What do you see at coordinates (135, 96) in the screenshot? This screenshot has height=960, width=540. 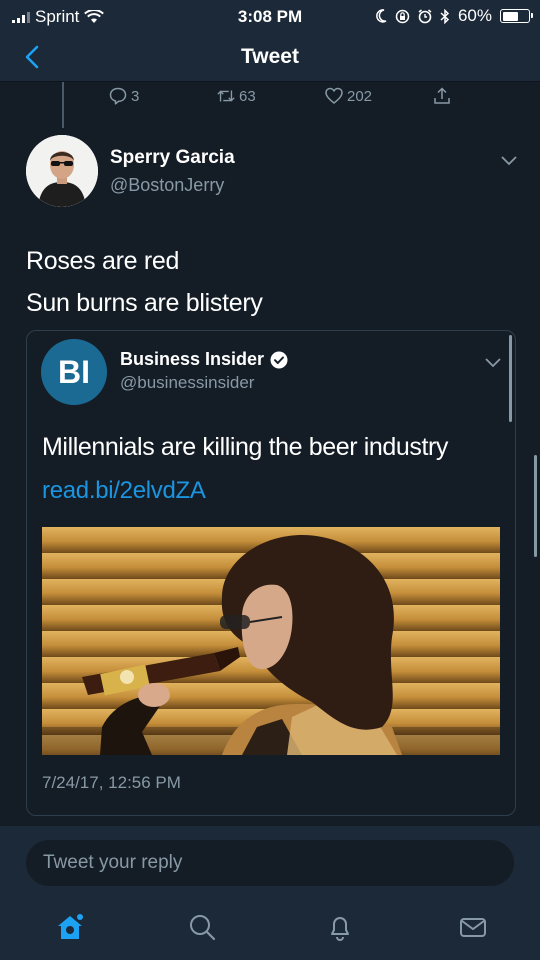 I see `reply-count: 3` at bounding box center [135, 96].